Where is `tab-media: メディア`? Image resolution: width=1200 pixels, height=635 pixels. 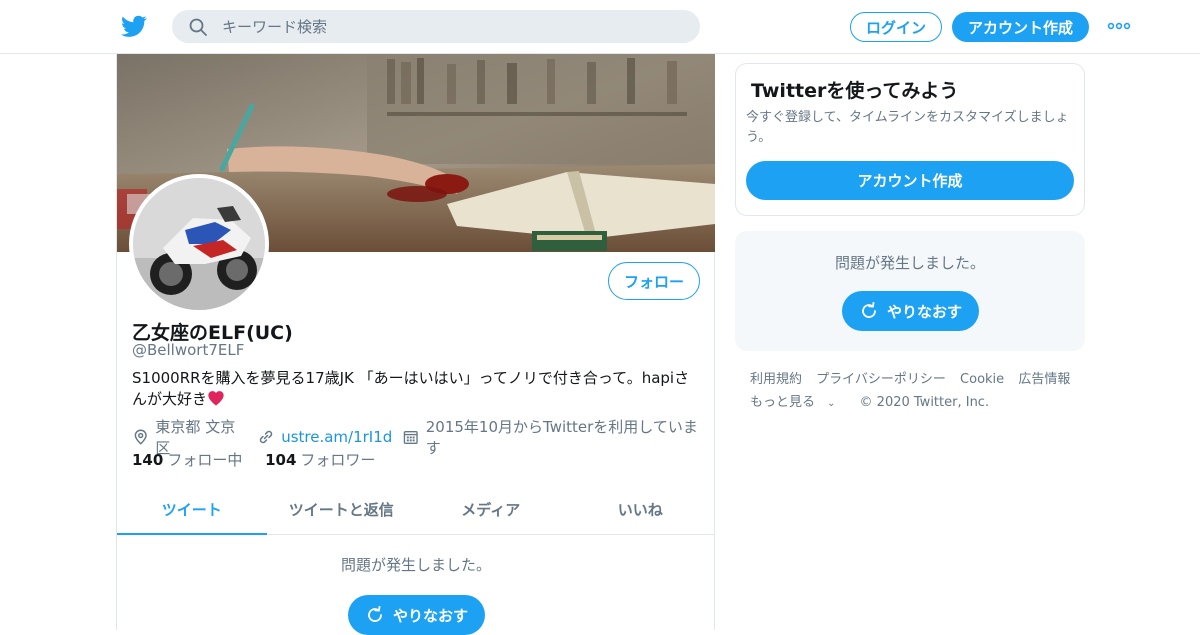
tab-media: メディア is located at coordinates (491, 509).